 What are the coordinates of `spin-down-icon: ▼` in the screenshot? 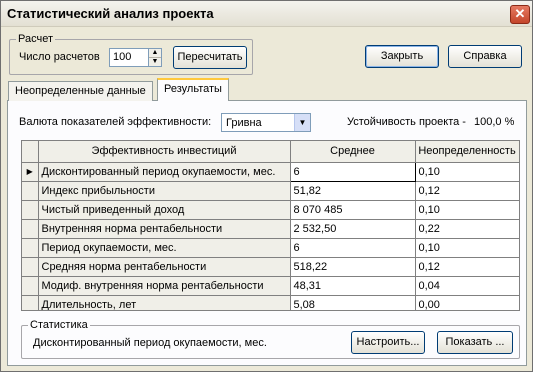 It's located at (155, 61).